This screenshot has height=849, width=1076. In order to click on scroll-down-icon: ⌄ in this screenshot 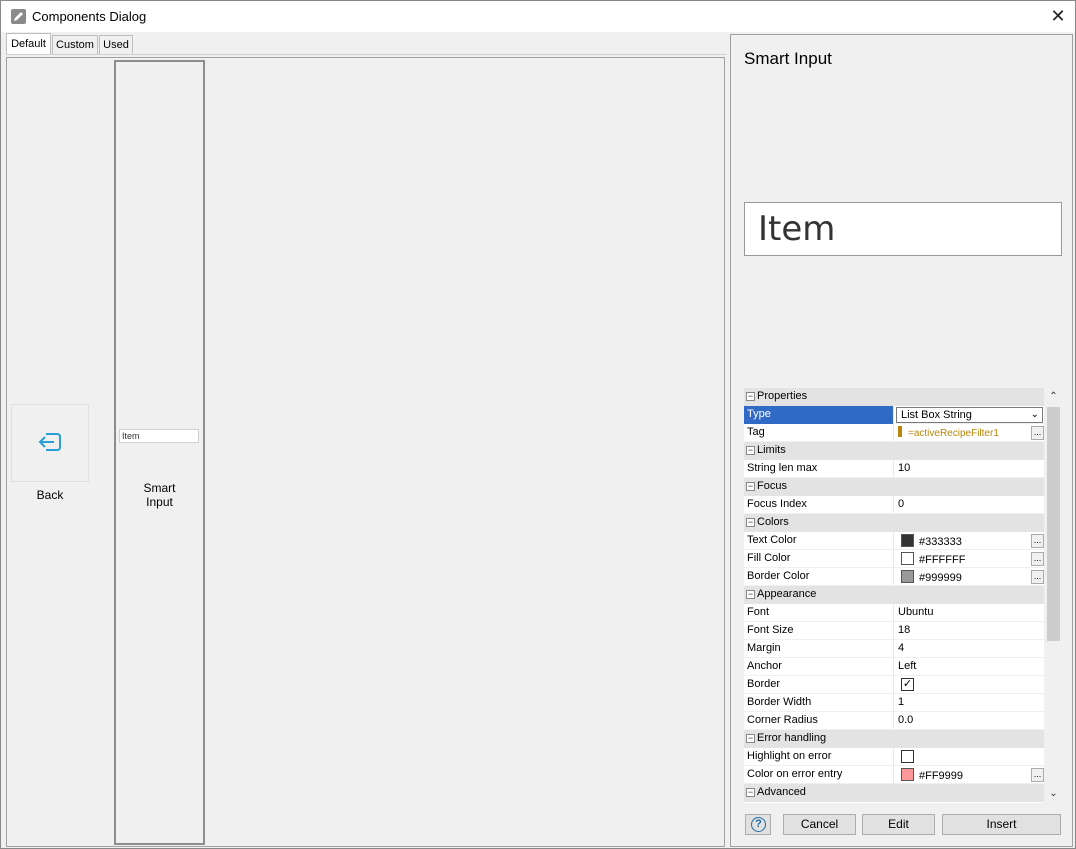, I will do `click(1053, 794)`.